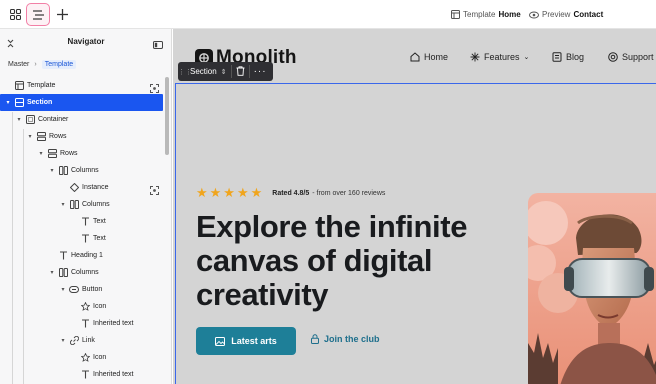  I want to click on preview-label: Preview, so click(556, 14).